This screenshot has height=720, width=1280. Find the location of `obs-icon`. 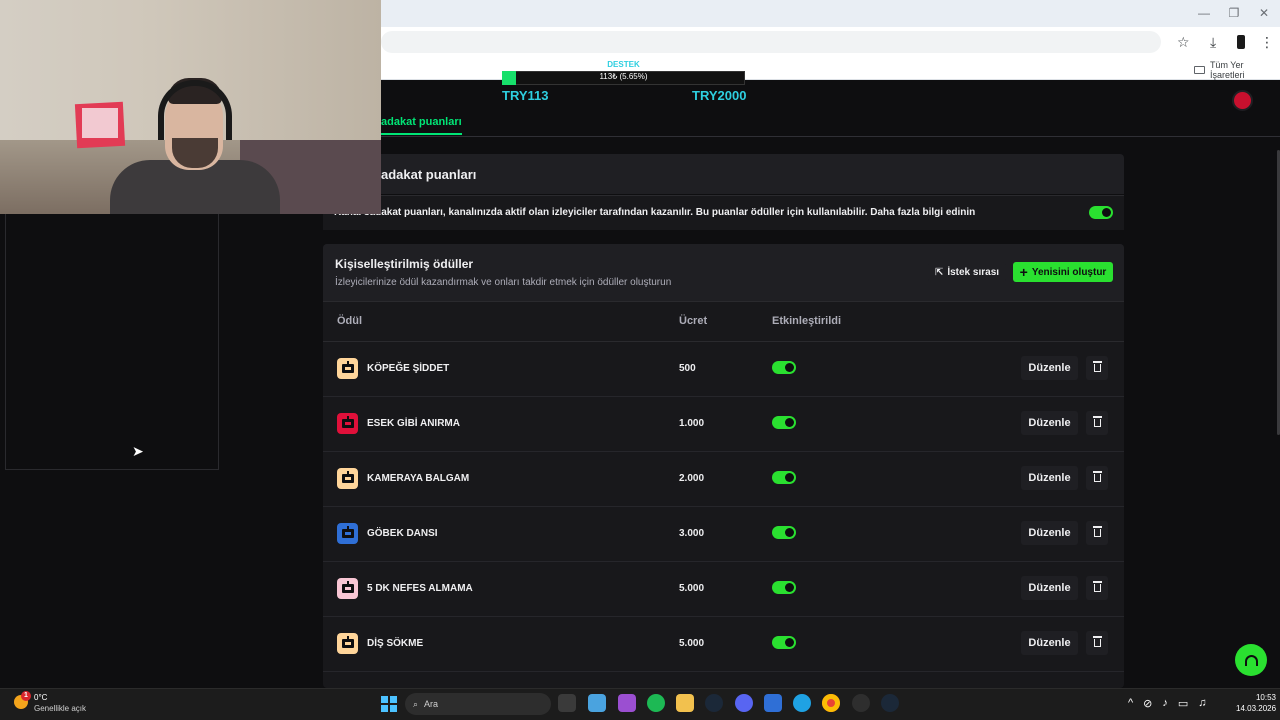

obs-icon is located at coordinates (861, 703).